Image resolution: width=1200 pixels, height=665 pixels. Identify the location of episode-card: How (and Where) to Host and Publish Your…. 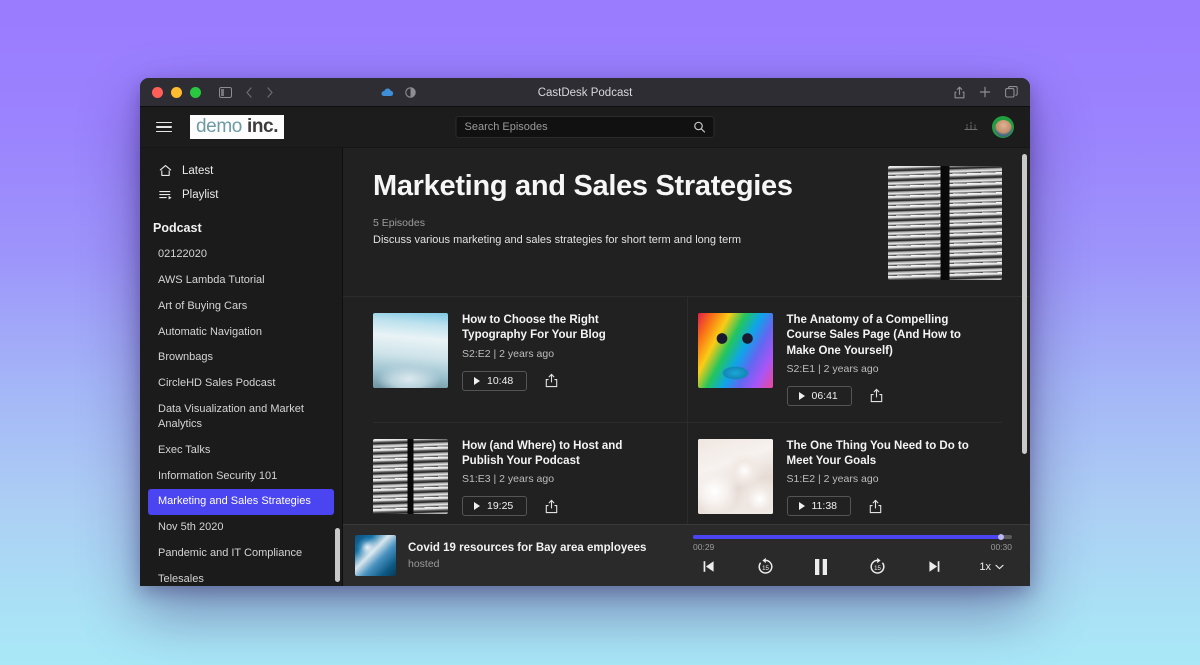
(530, 473).